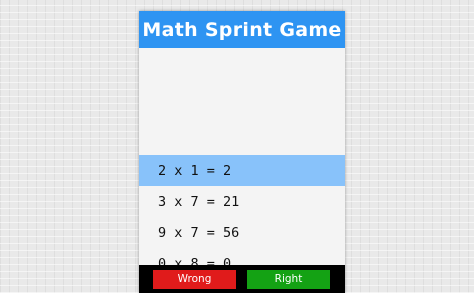  I want to click on equation-text: 3 x 7 = 21, so click(199, 201).